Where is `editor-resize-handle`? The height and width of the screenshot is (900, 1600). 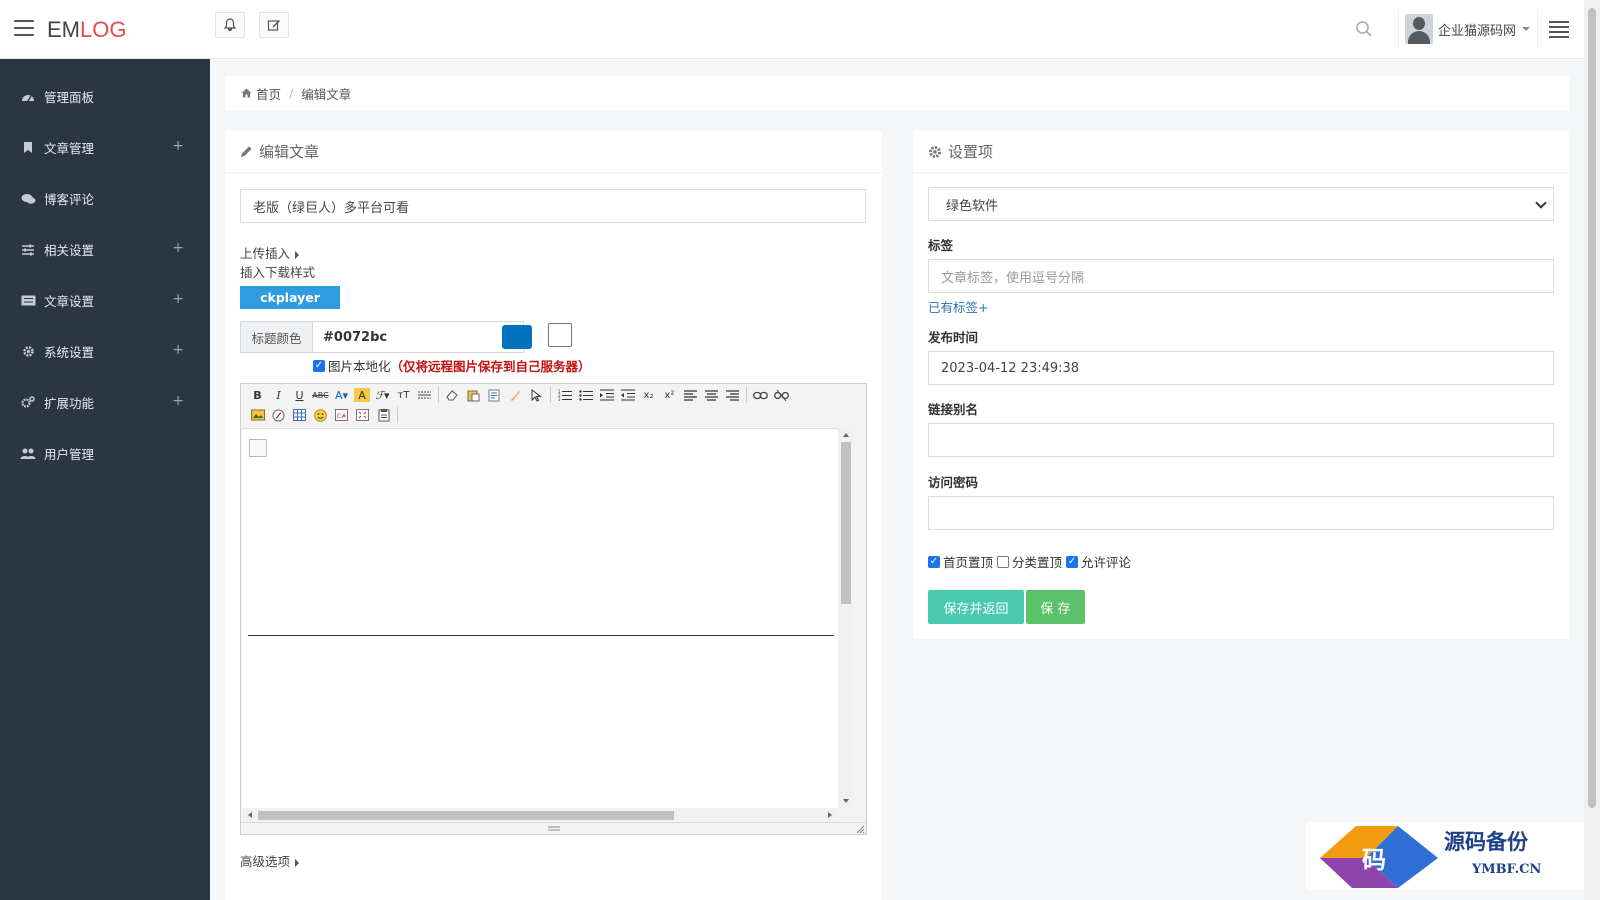
editor-resize-handle is located at coordinates (553, 828).